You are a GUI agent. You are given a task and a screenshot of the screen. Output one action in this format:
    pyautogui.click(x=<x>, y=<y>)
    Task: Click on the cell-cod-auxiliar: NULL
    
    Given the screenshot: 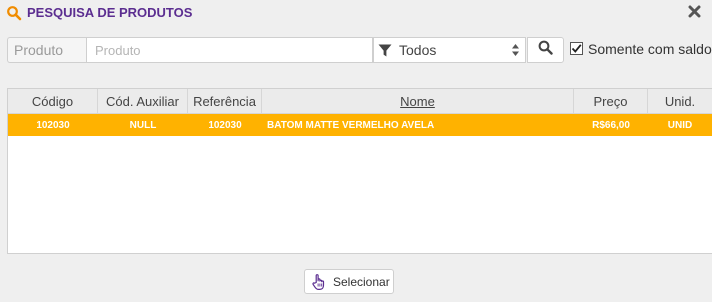 What is the action you would take?
    pyautogui.click(x=143, y=125)
    